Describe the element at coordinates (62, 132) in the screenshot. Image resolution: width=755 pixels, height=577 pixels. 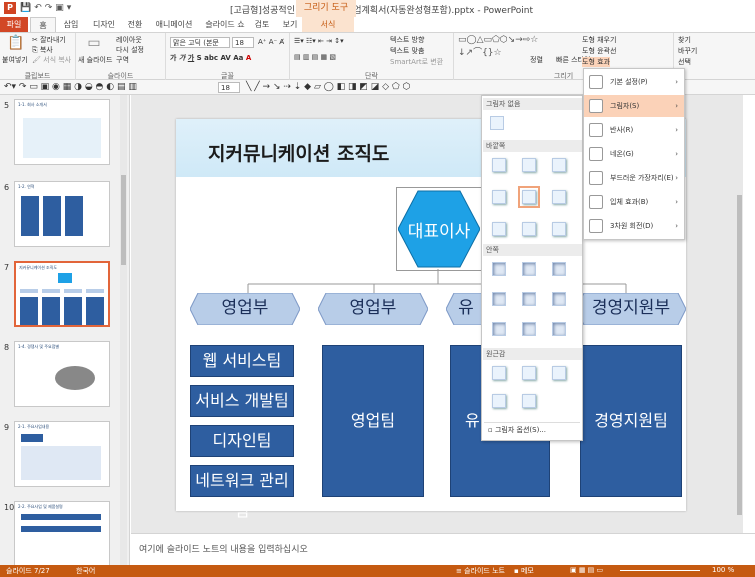
I see `slide-thumbnail: 1-1. 회사 소개서` at that location.